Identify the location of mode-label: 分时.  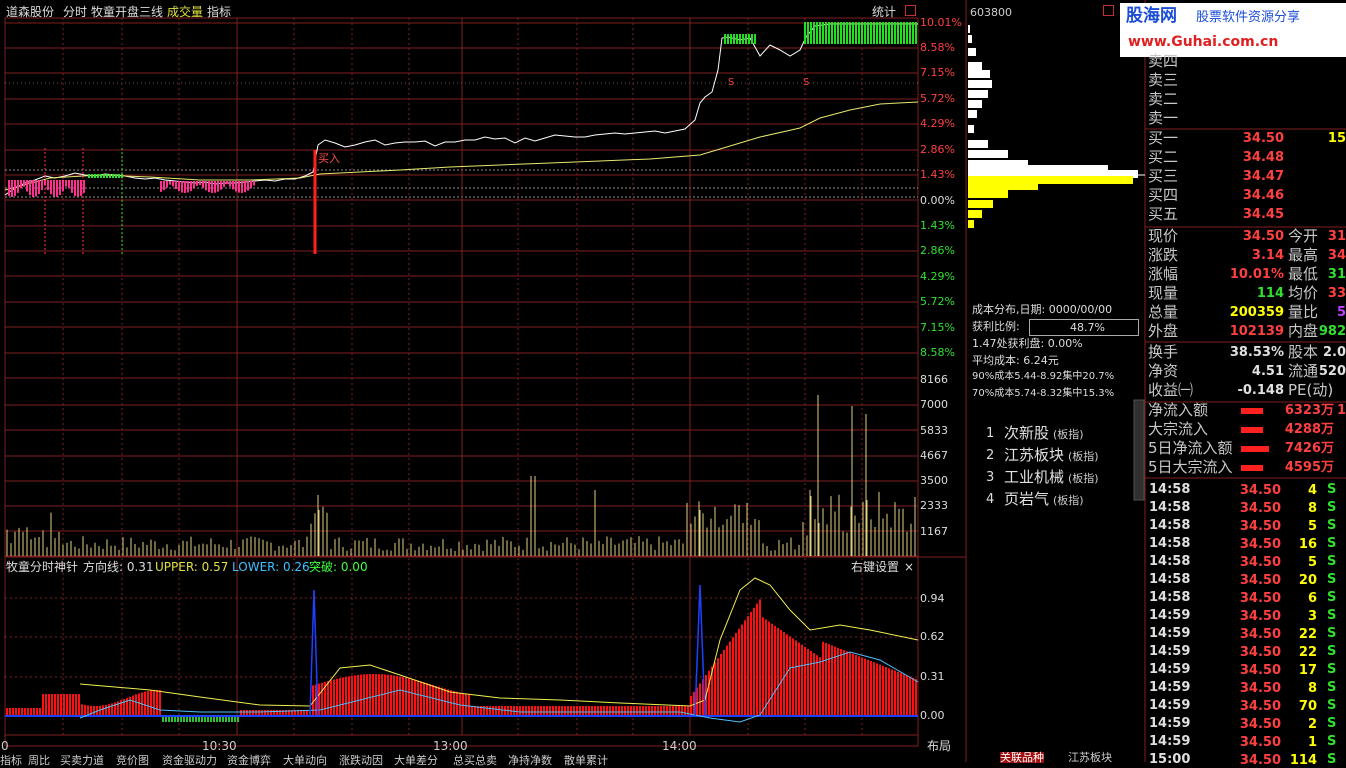
(75, 12).